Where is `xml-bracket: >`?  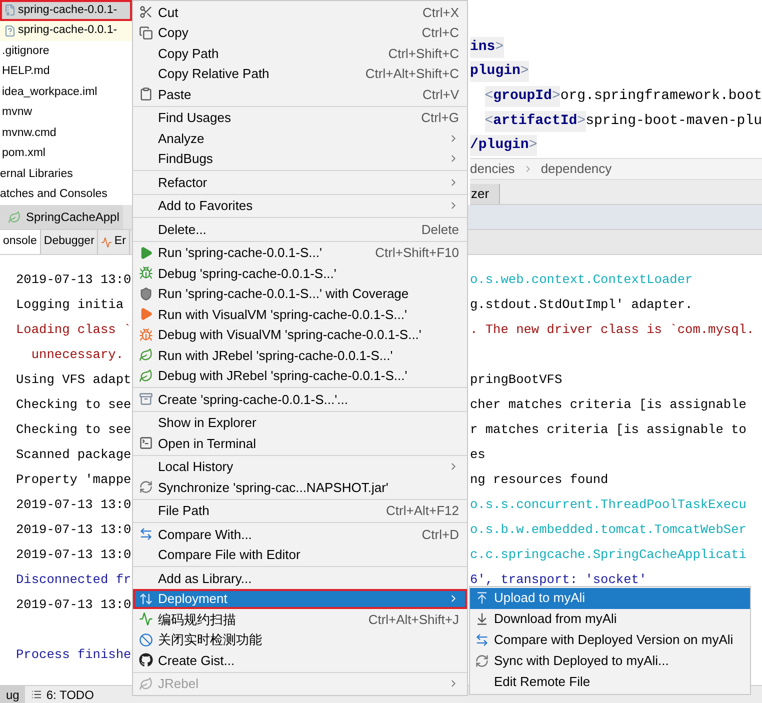
xml-bracket: > is located at coordinates (499, 47).